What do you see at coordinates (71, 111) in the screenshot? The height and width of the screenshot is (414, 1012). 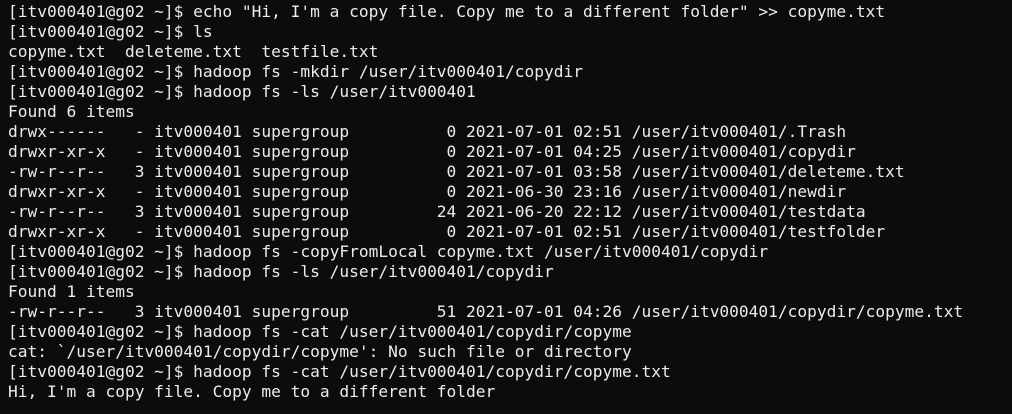 I see `terminal-line: Found 6 items` at bounding box center [71, 111].